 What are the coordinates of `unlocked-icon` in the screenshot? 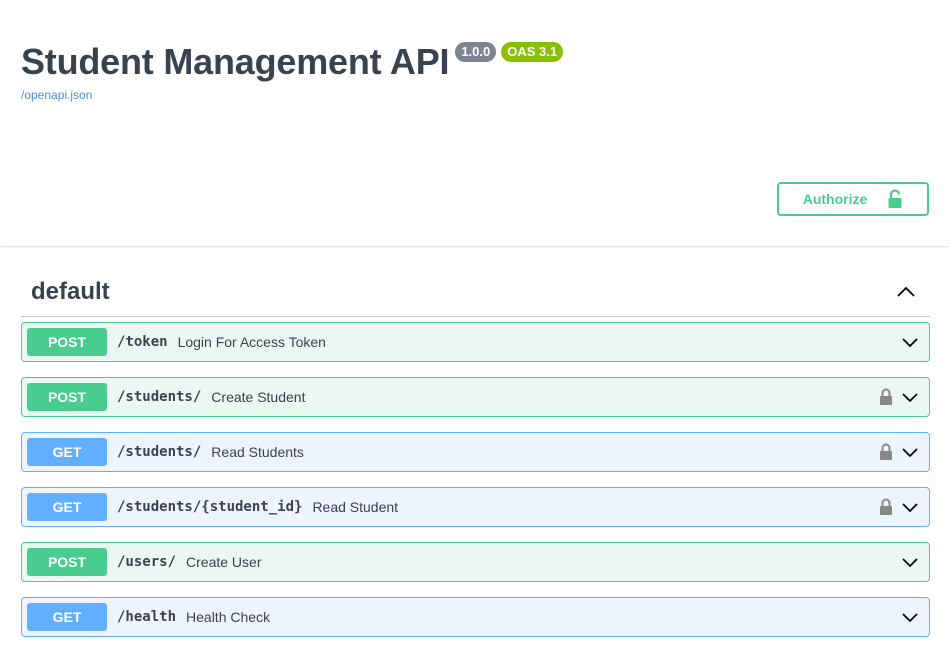 It's located at (895, 199).